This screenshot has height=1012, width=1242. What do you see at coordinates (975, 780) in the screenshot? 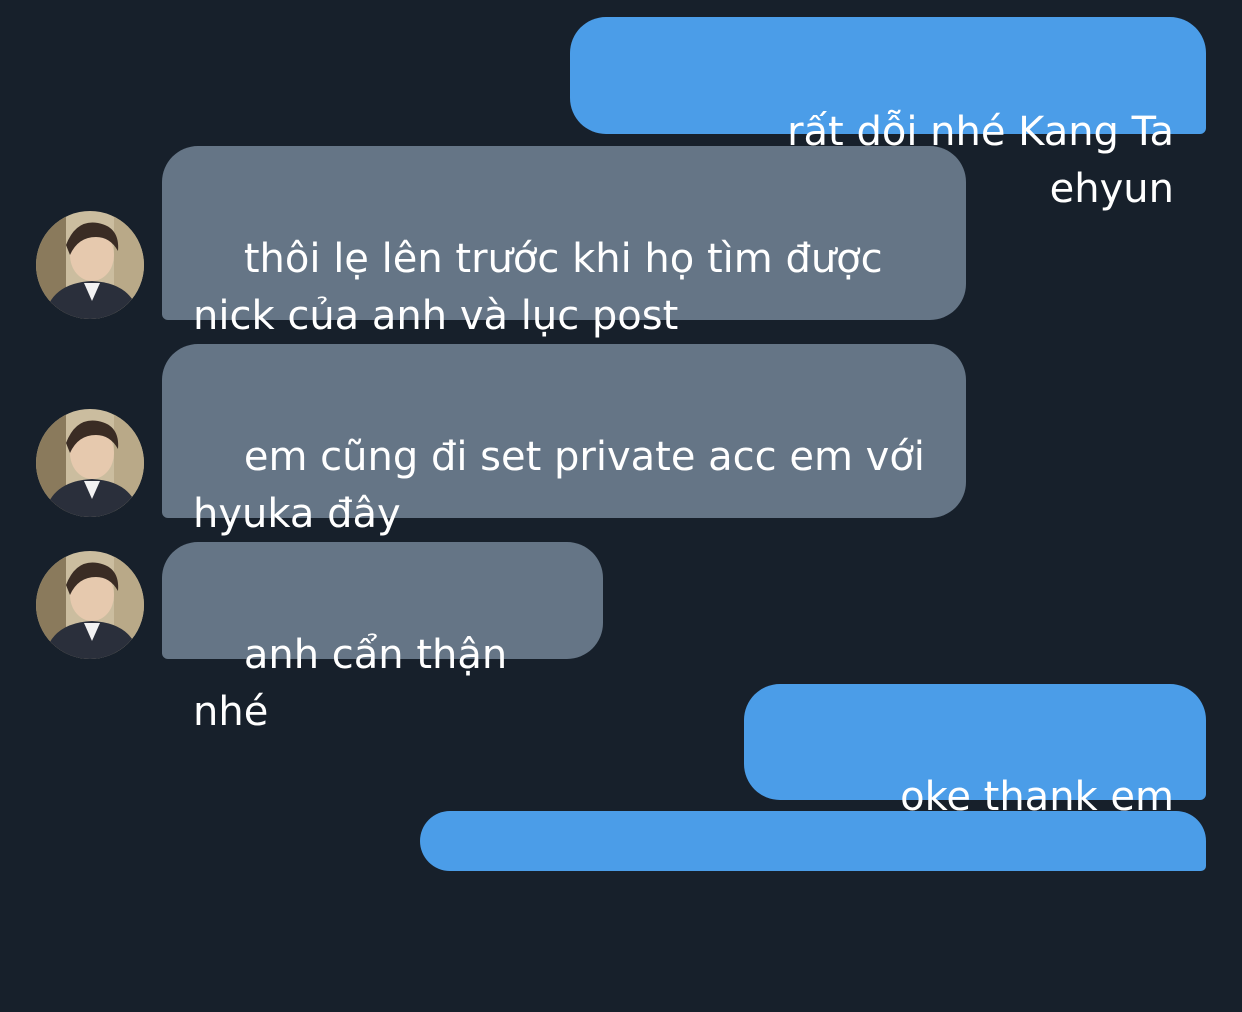
I see `sent-message-bubble: oke thank em dzai` at bounding box center [975, 780].